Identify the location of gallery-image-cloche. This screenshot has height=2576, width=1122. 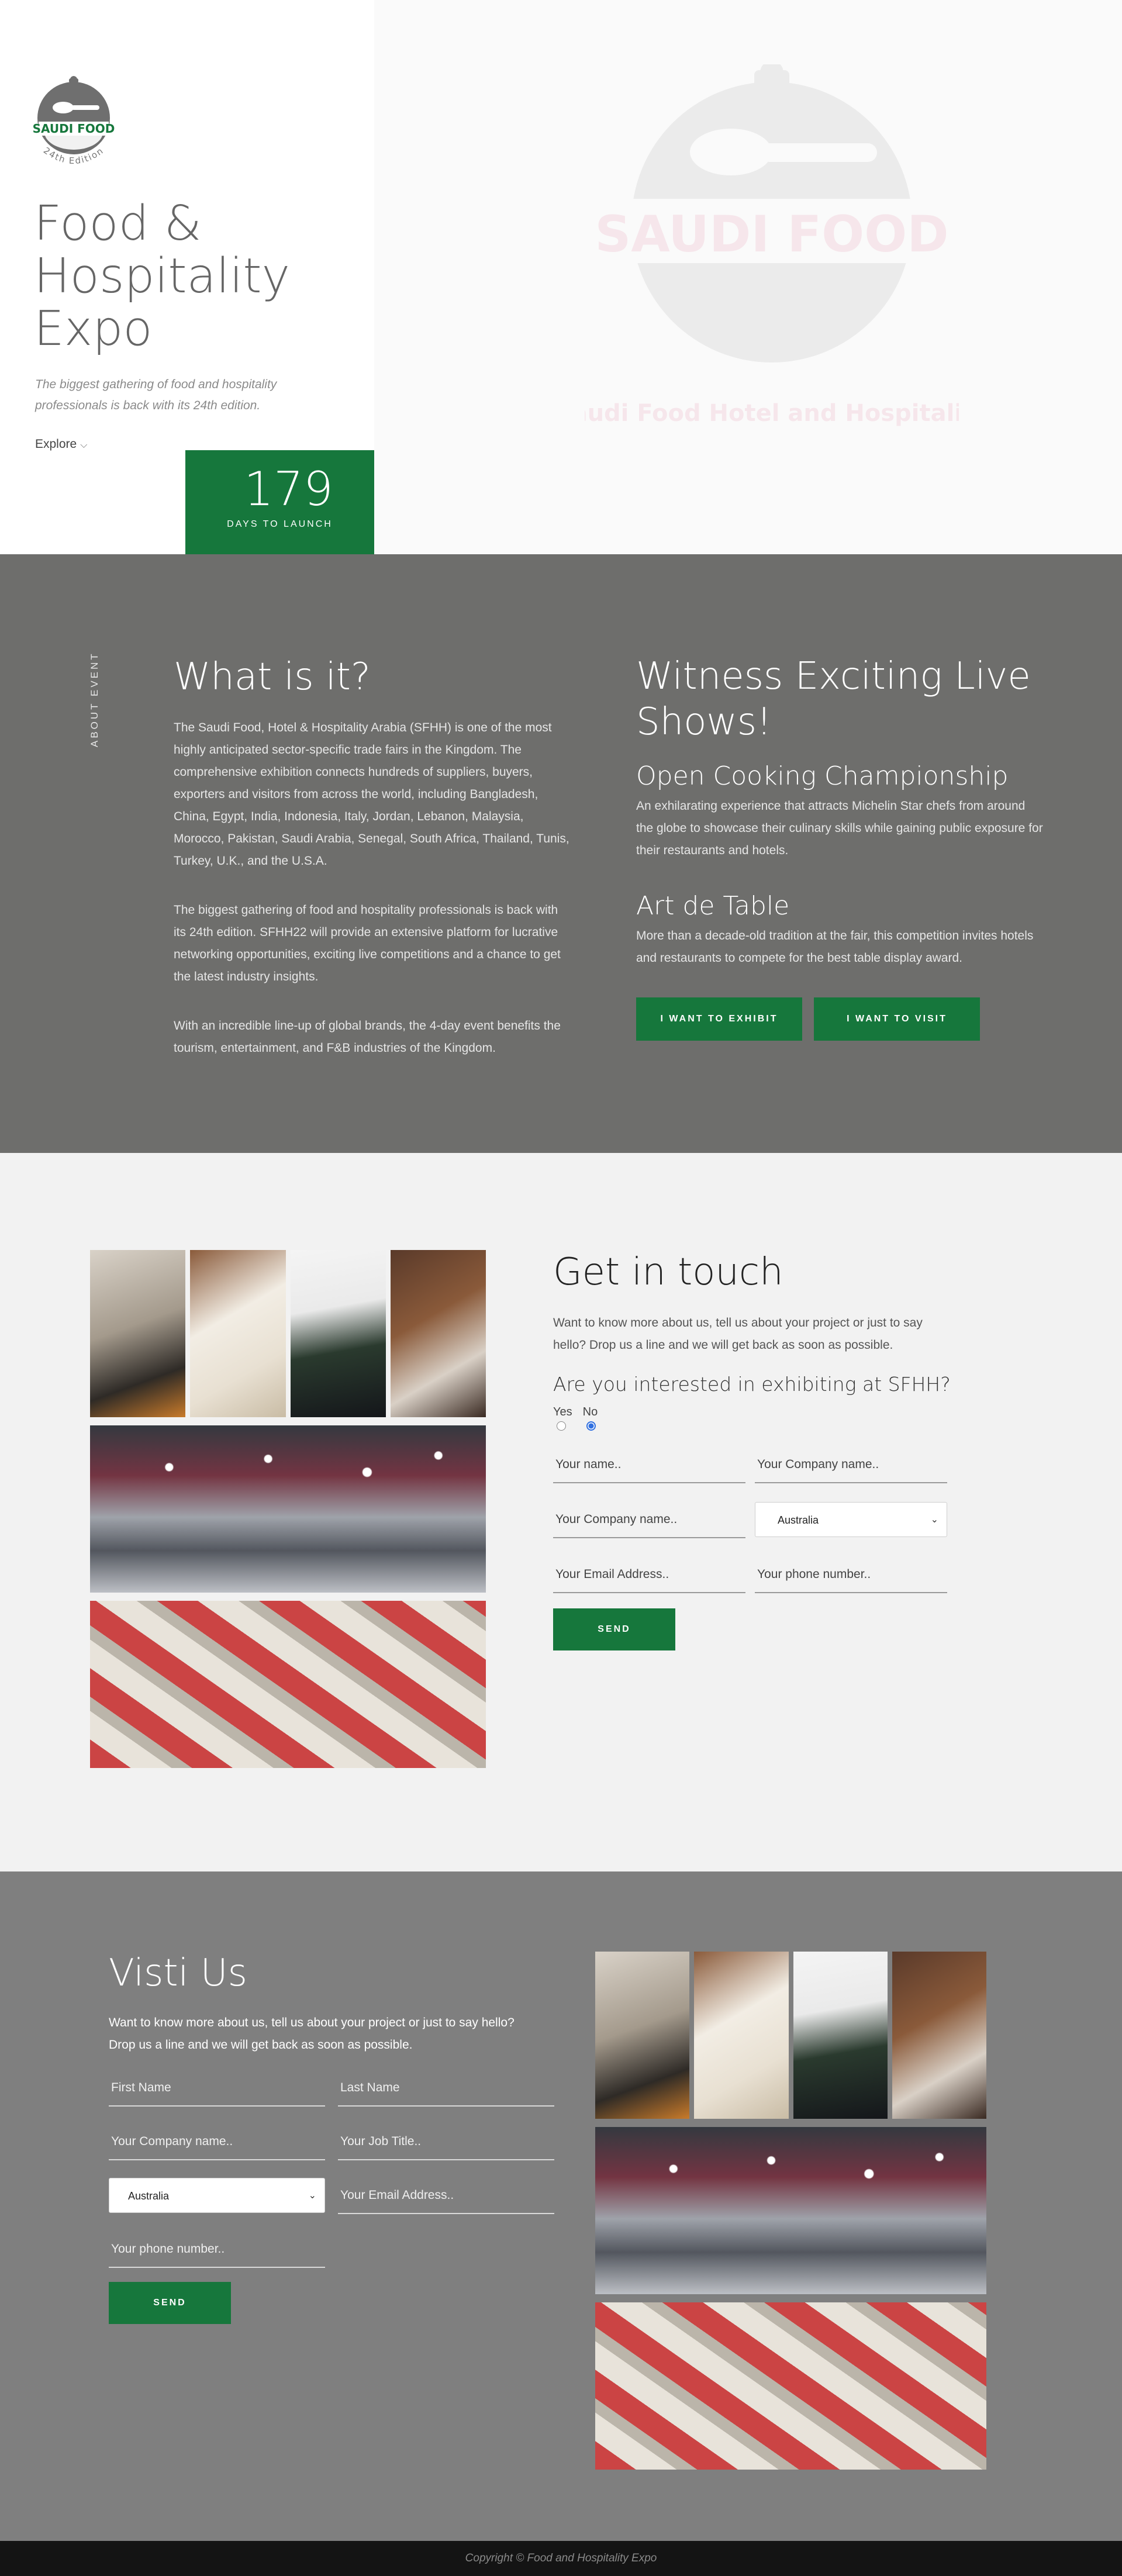
(438, 1334).